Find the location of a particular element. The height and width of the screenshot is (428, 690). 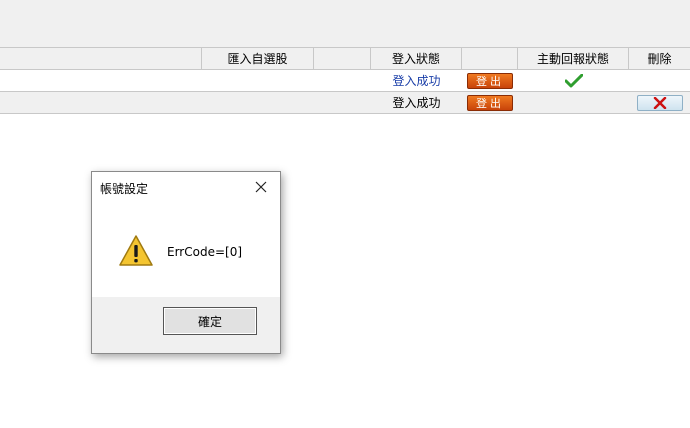

error-message: ErrCode=[0] is located at coordinates (205, 252).